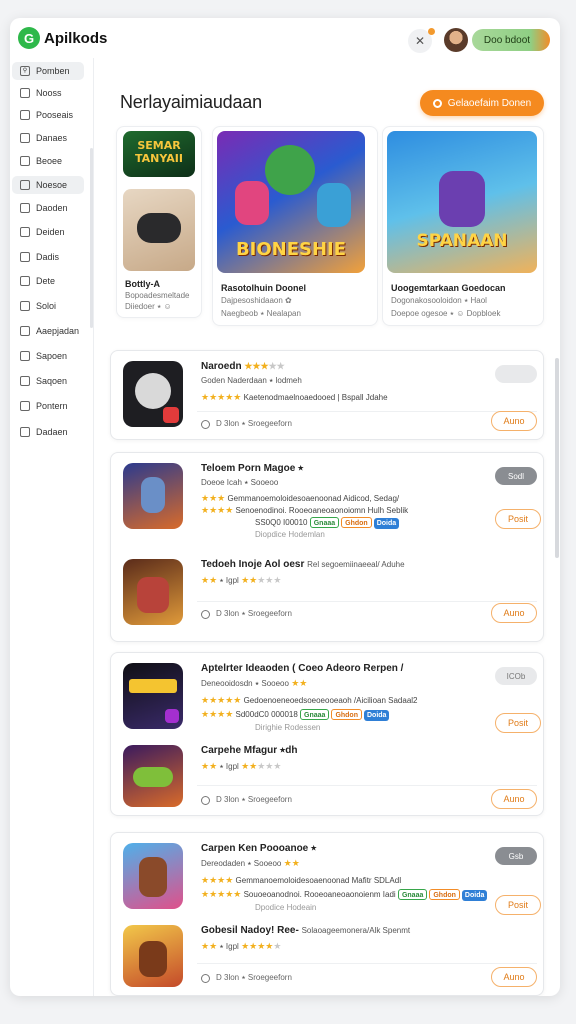  What do you see at coordinates (52, 432) in the screenshot?
I see `sidebar-item-label: Dadaen` at bounding box center [52, 432].